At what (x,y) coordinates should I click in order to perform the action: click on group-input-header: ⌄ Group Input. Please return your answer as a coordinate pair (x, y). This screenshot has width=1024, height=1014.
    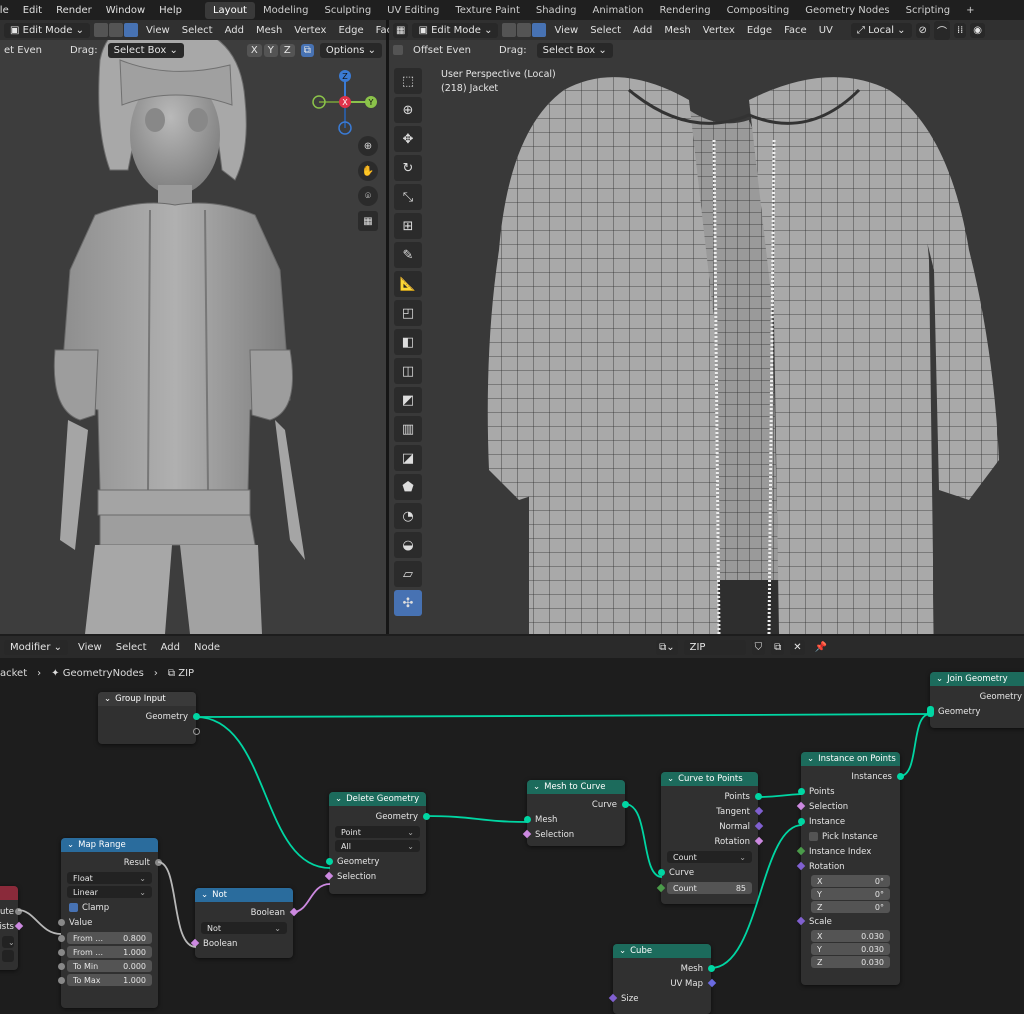
    Looking at the image, I should click on (147, 699).